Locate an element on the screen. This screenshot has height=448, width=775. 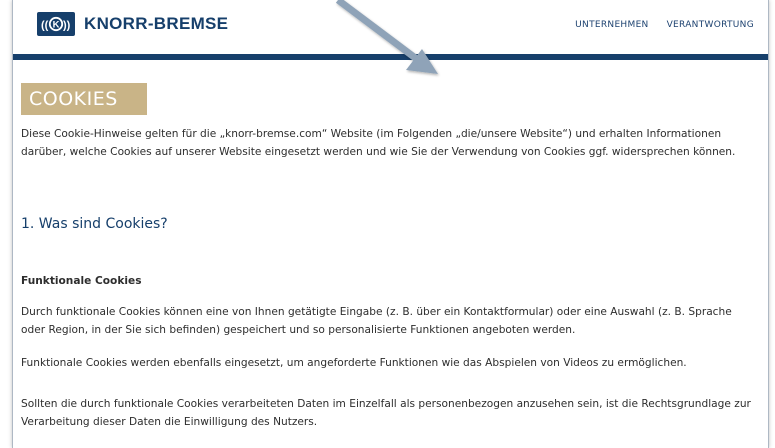
nav-item-unternehmen: UNTERNEHMEN is located at coordinates (611, 25).